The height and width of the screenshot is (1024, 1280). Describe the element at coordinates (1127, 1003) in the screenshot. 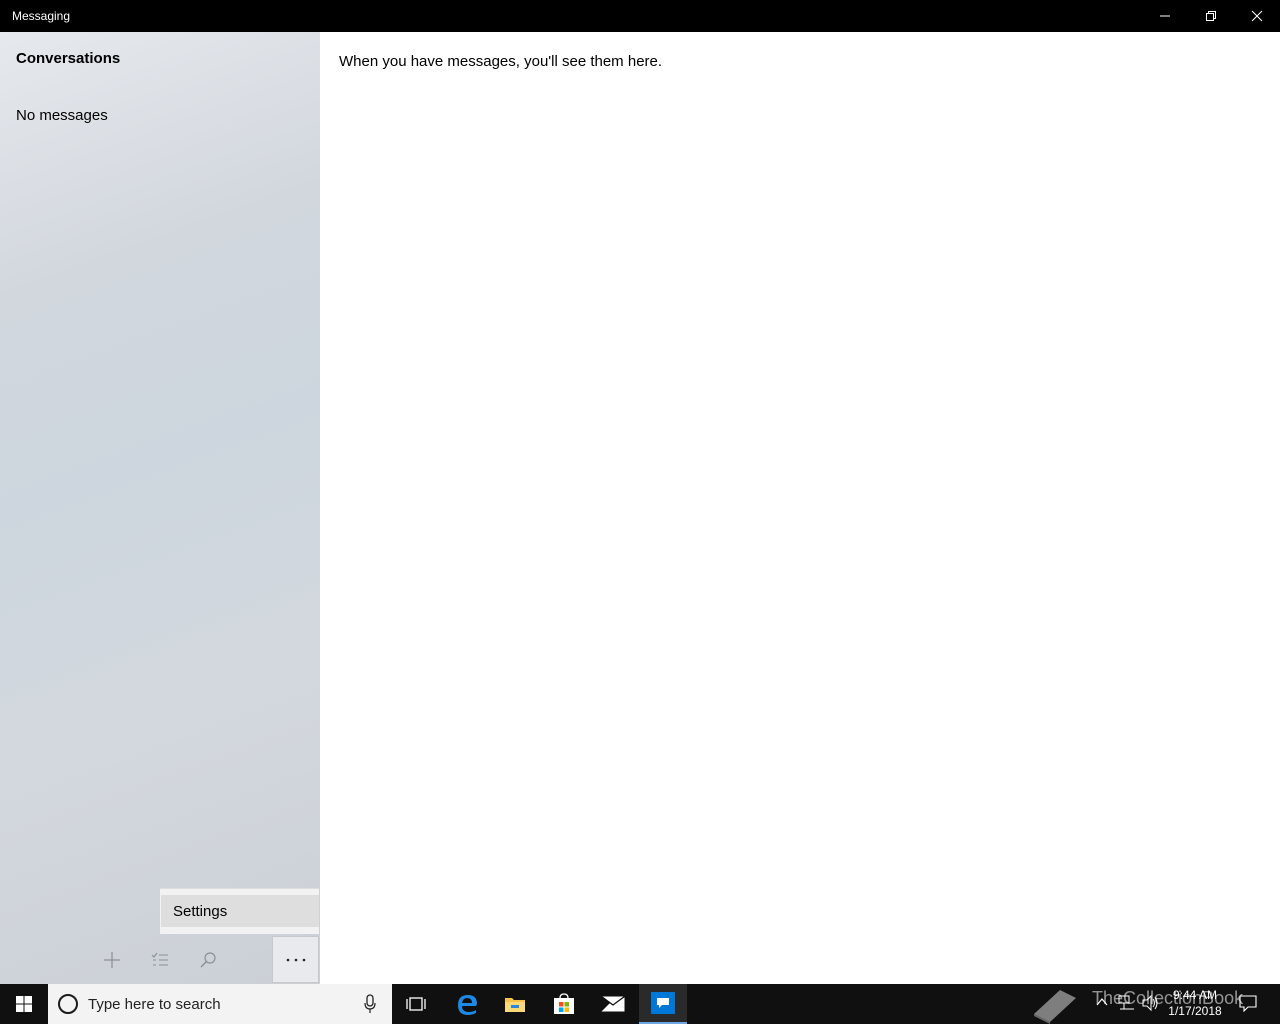

I see `network-icon` at that location.